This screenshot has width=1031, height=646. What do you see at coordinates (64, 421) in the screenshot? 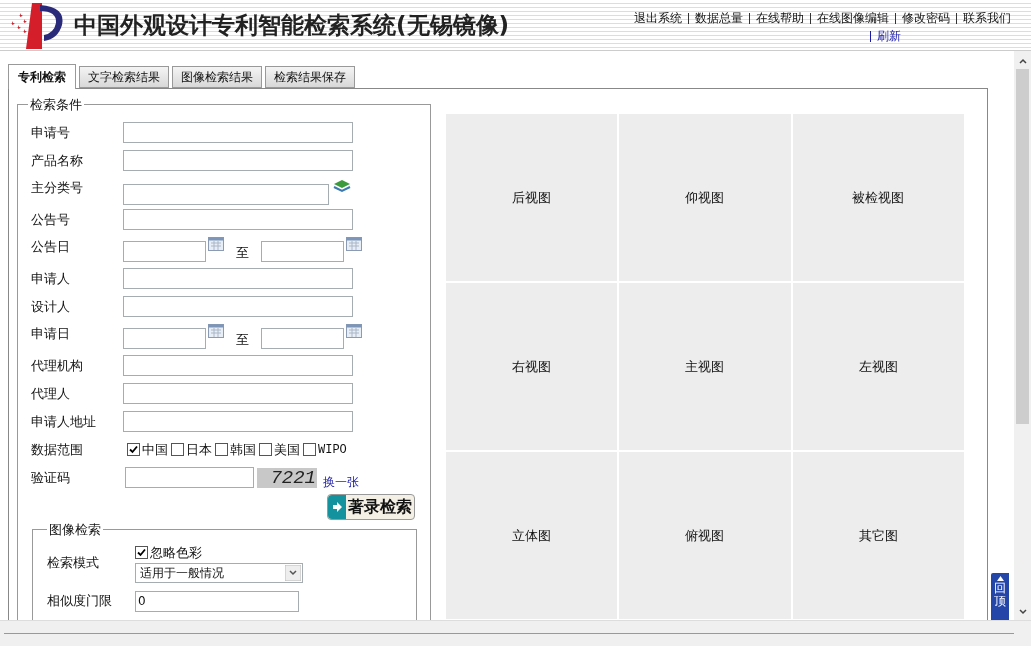
I see `field-label: 申请人地址` at bounding box center [64, 421].